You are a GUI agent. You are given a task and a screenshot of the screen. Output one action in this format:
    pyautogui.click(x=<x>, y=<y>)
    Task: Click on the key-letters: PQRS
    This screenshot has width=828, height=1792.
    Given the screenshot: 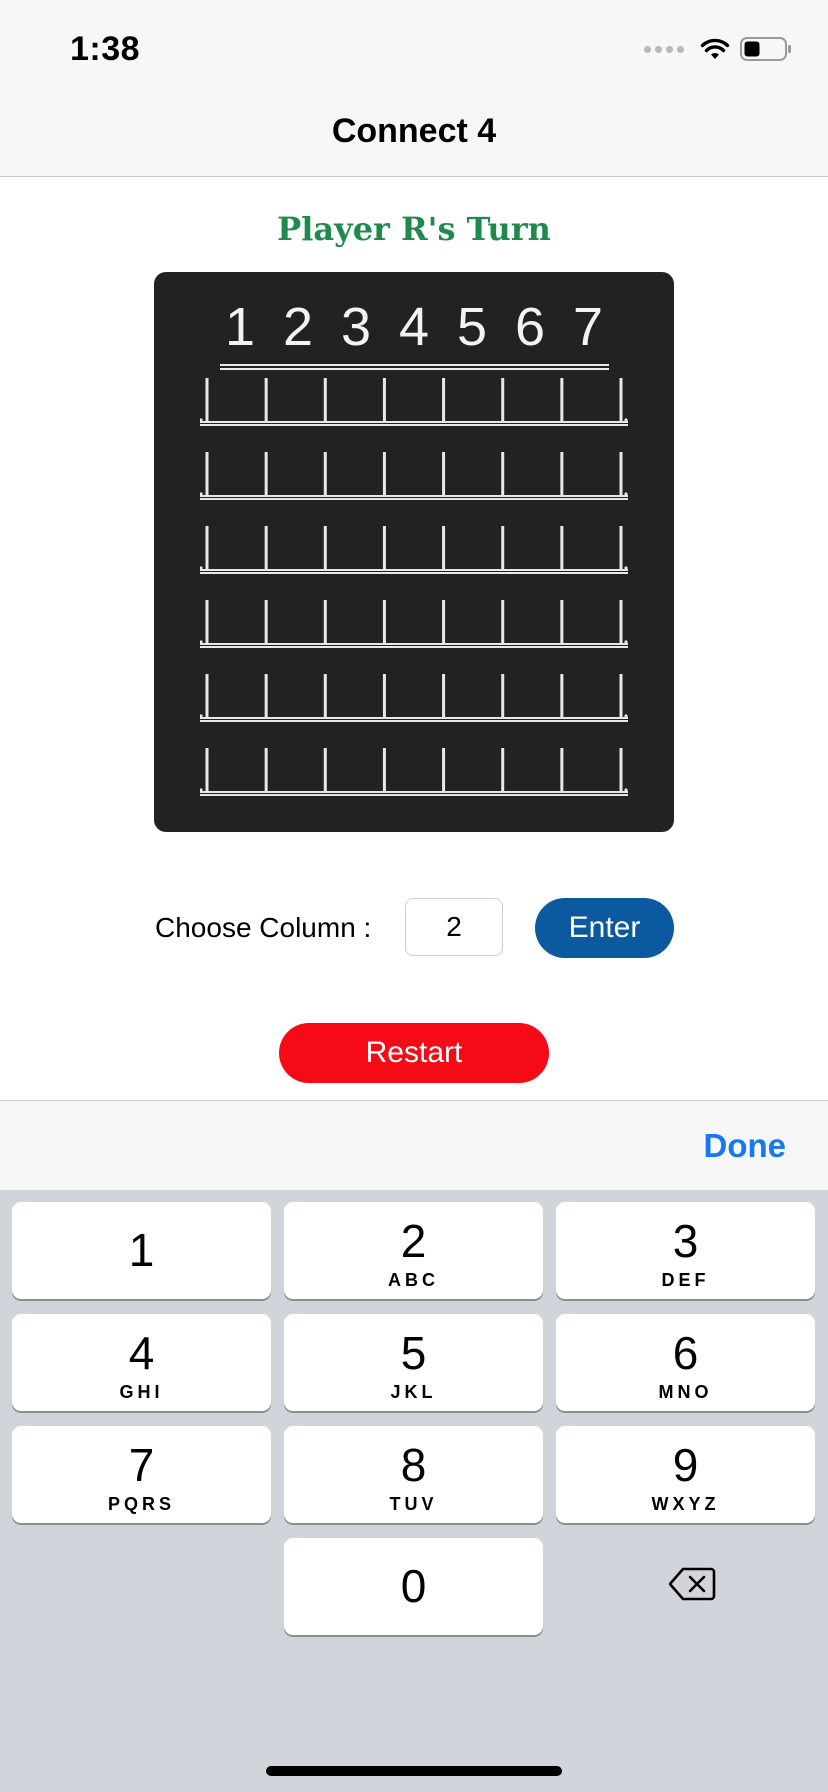 What is the action you would take?
    pyautogui.click(x=141, y=1504)
    